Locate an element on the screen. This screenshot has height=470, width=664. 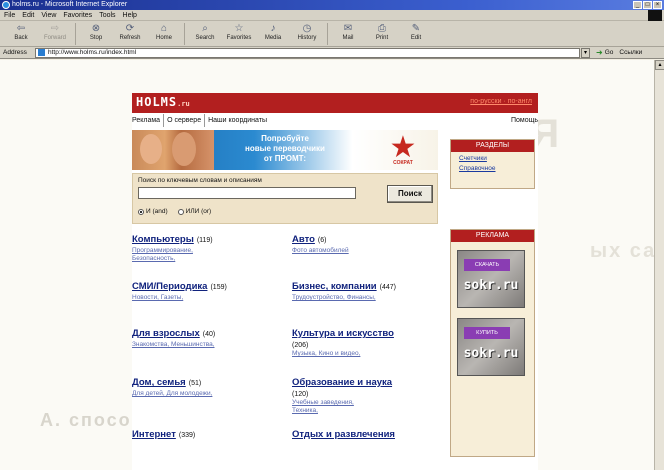
edit-button: ✎ Edit is located at coordinates (416, 34).